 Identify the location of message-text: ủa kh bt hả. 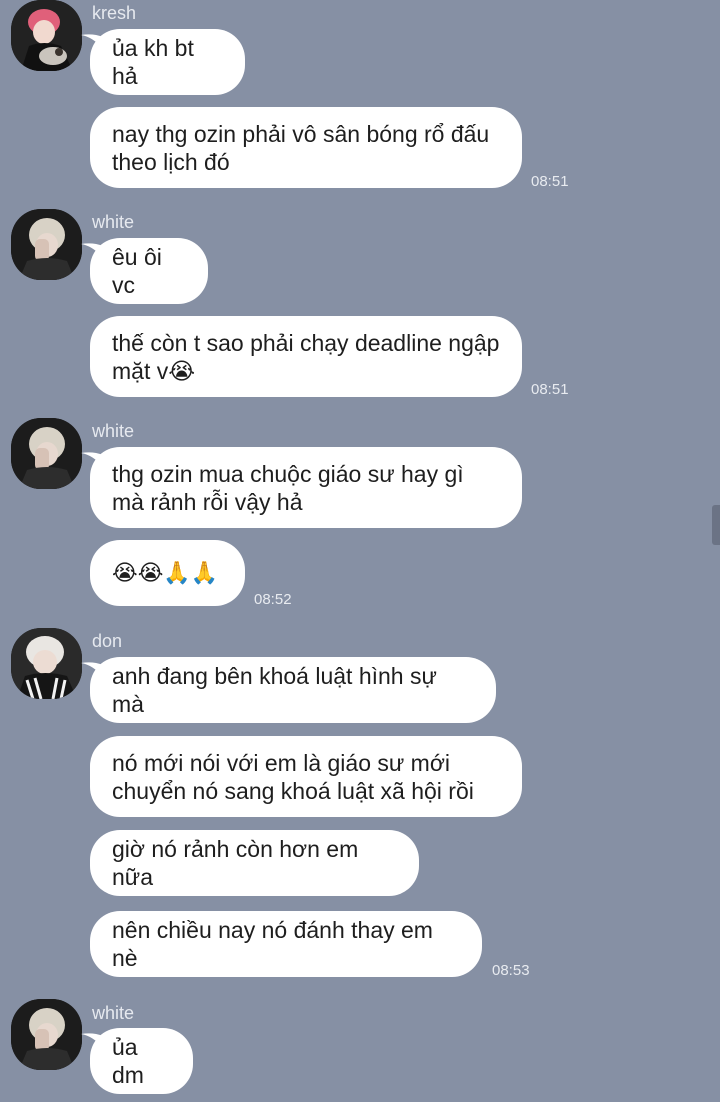
(153, 62).